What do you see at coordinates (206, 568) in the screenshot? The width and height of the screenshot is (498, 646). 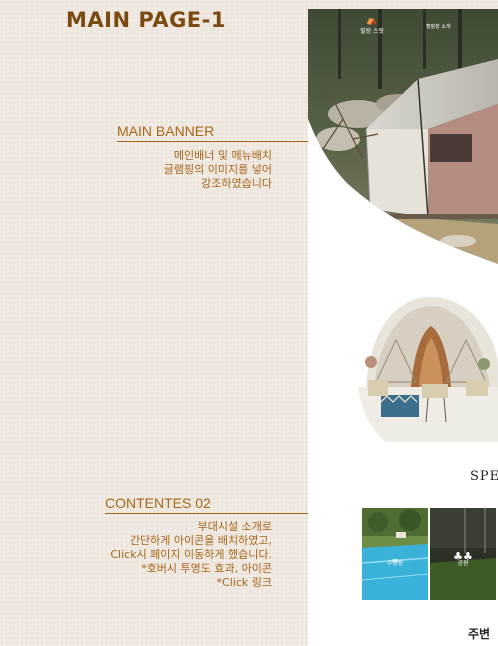 I see `contents-02-line-4: *호버시 투명도 효과, 아이콘` at bounding box center [206, 568].